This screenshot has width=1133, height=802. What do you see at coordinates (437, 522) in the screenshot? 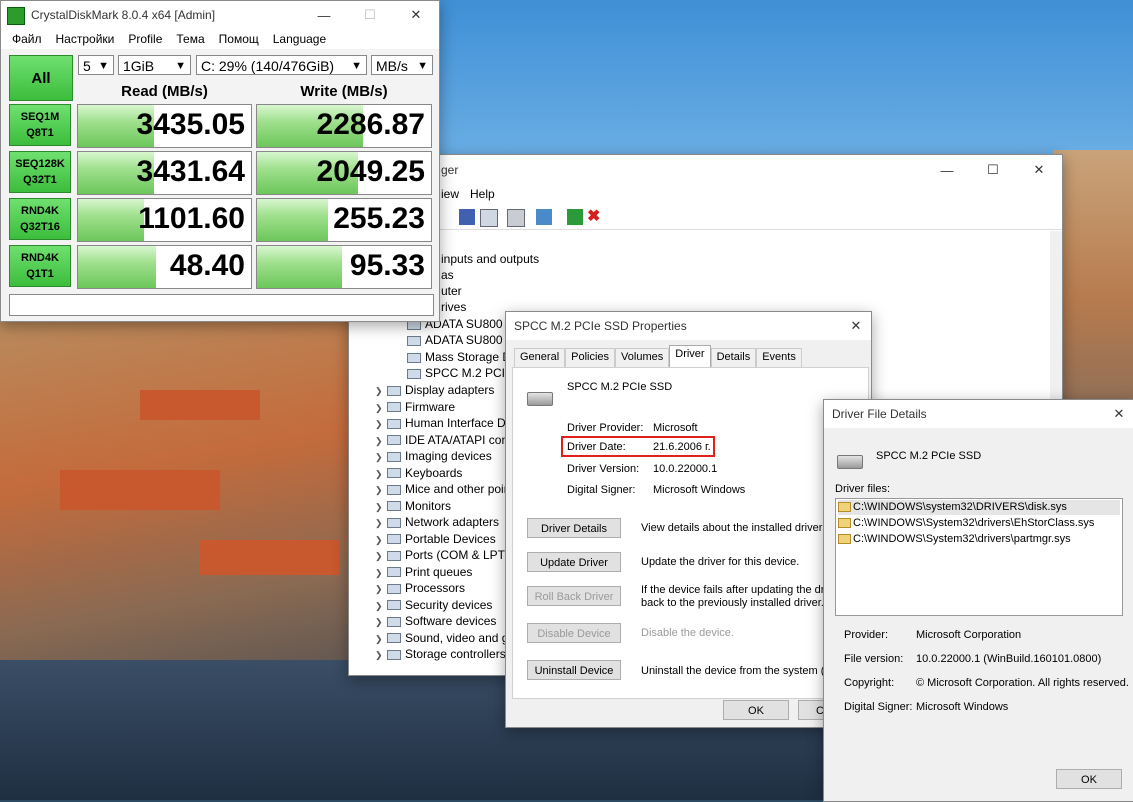
I see `tree-category: ❯ Network adapters` at bounding box center [437, 522].